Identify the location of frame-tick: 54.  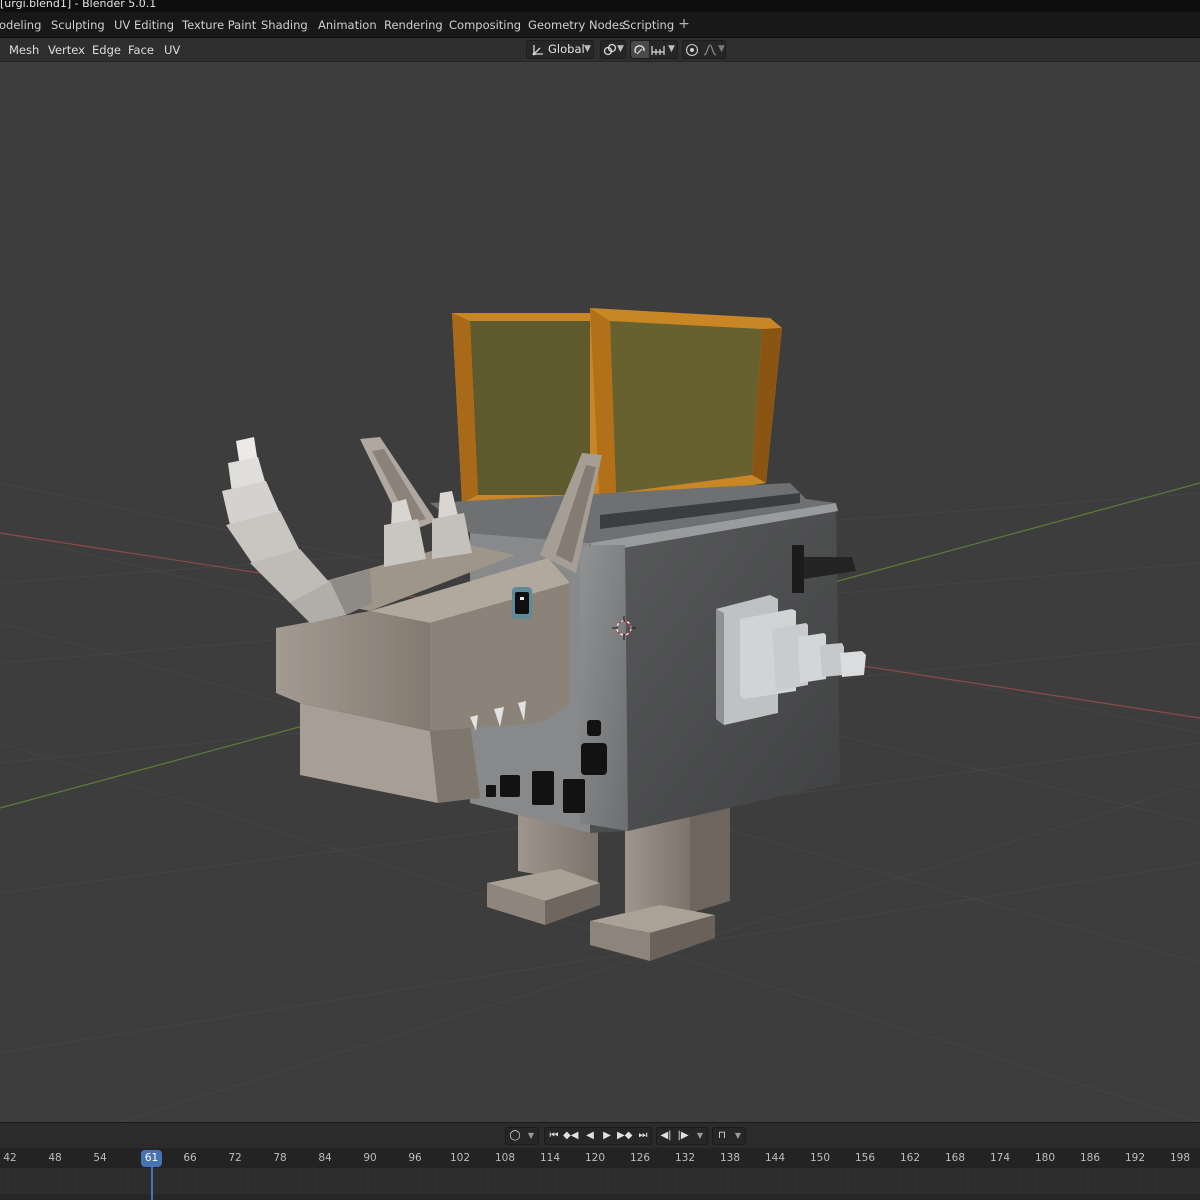
(100, 1158).